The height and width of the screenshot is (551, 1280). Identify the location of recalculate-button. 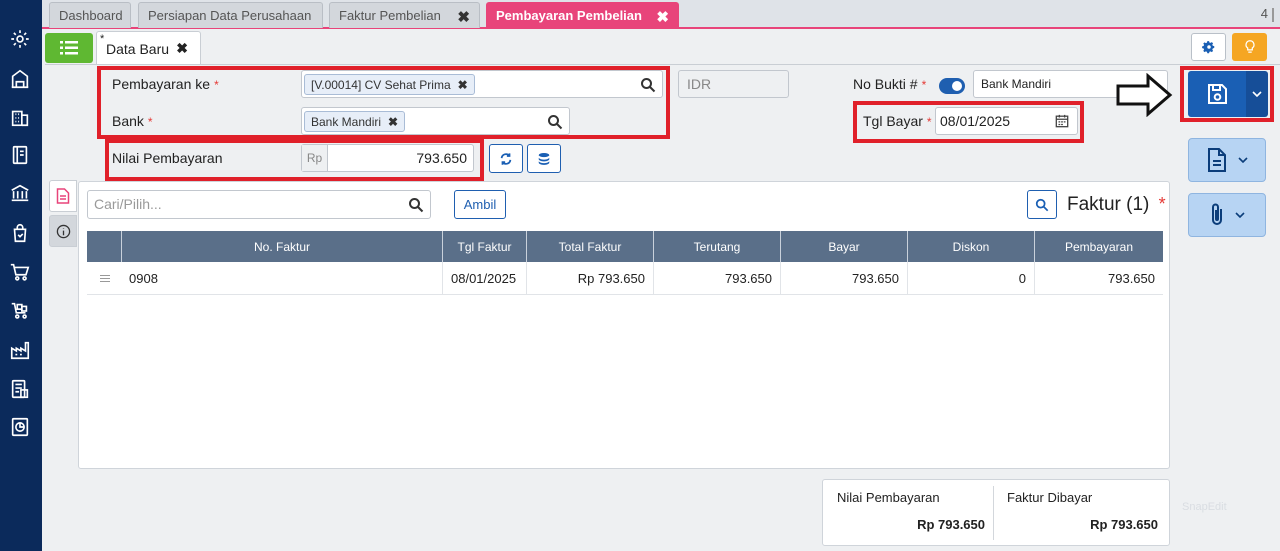
(506, 158).